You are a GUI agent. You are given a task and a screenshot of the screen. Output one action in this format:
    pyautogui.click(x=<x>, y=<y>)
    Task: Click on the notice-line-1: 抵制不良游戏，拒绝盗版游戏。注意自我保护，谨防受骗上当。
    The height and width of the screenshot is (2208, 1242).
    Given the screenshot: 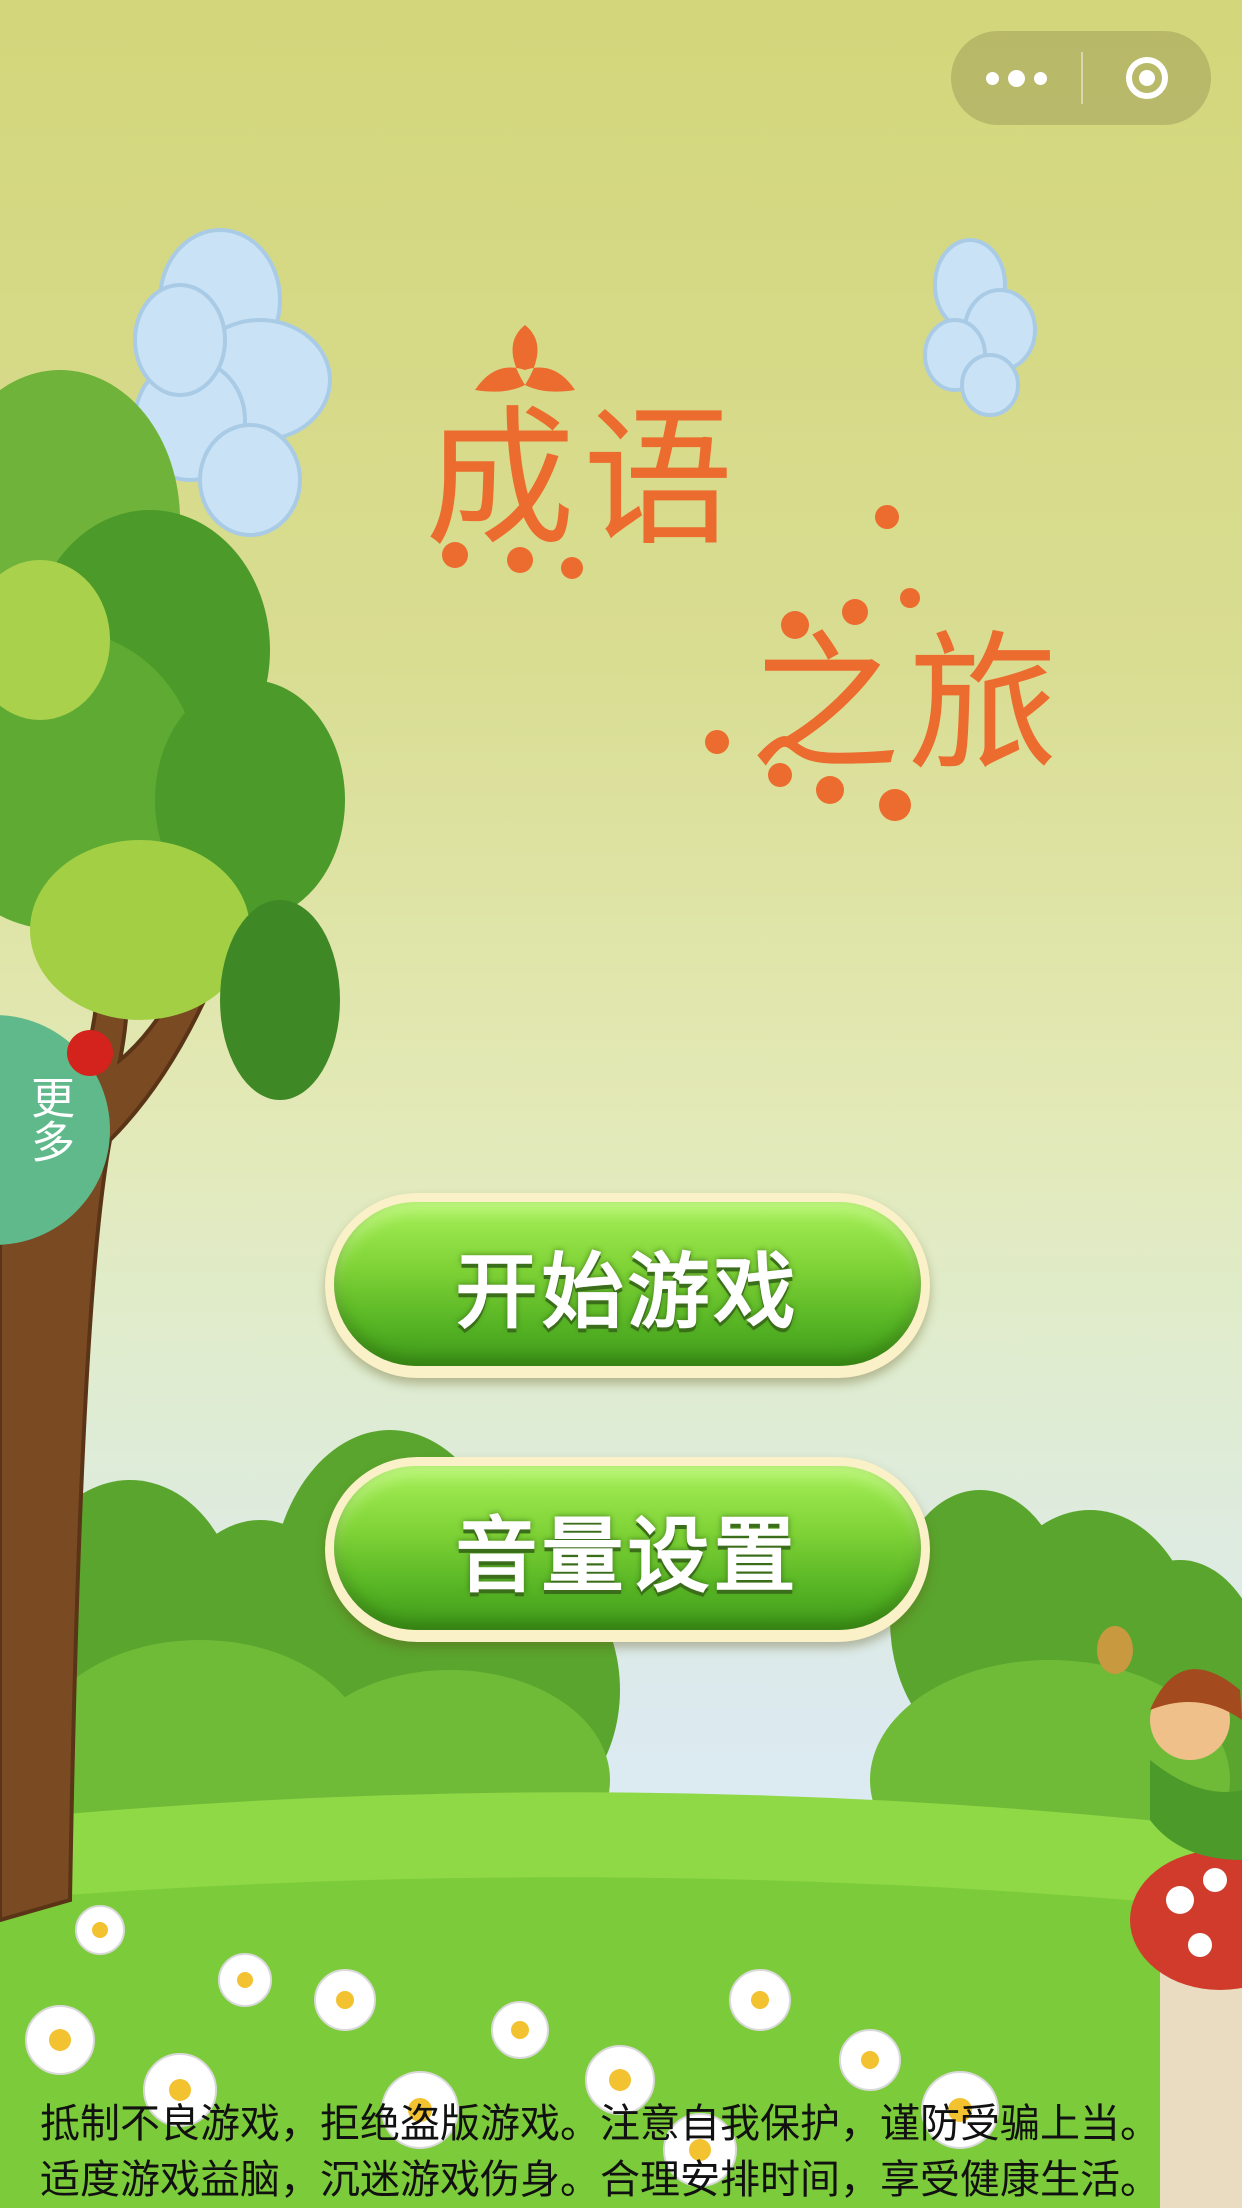 What is the action you would take?
    pyautogui.click(x=600, y=2124)
    